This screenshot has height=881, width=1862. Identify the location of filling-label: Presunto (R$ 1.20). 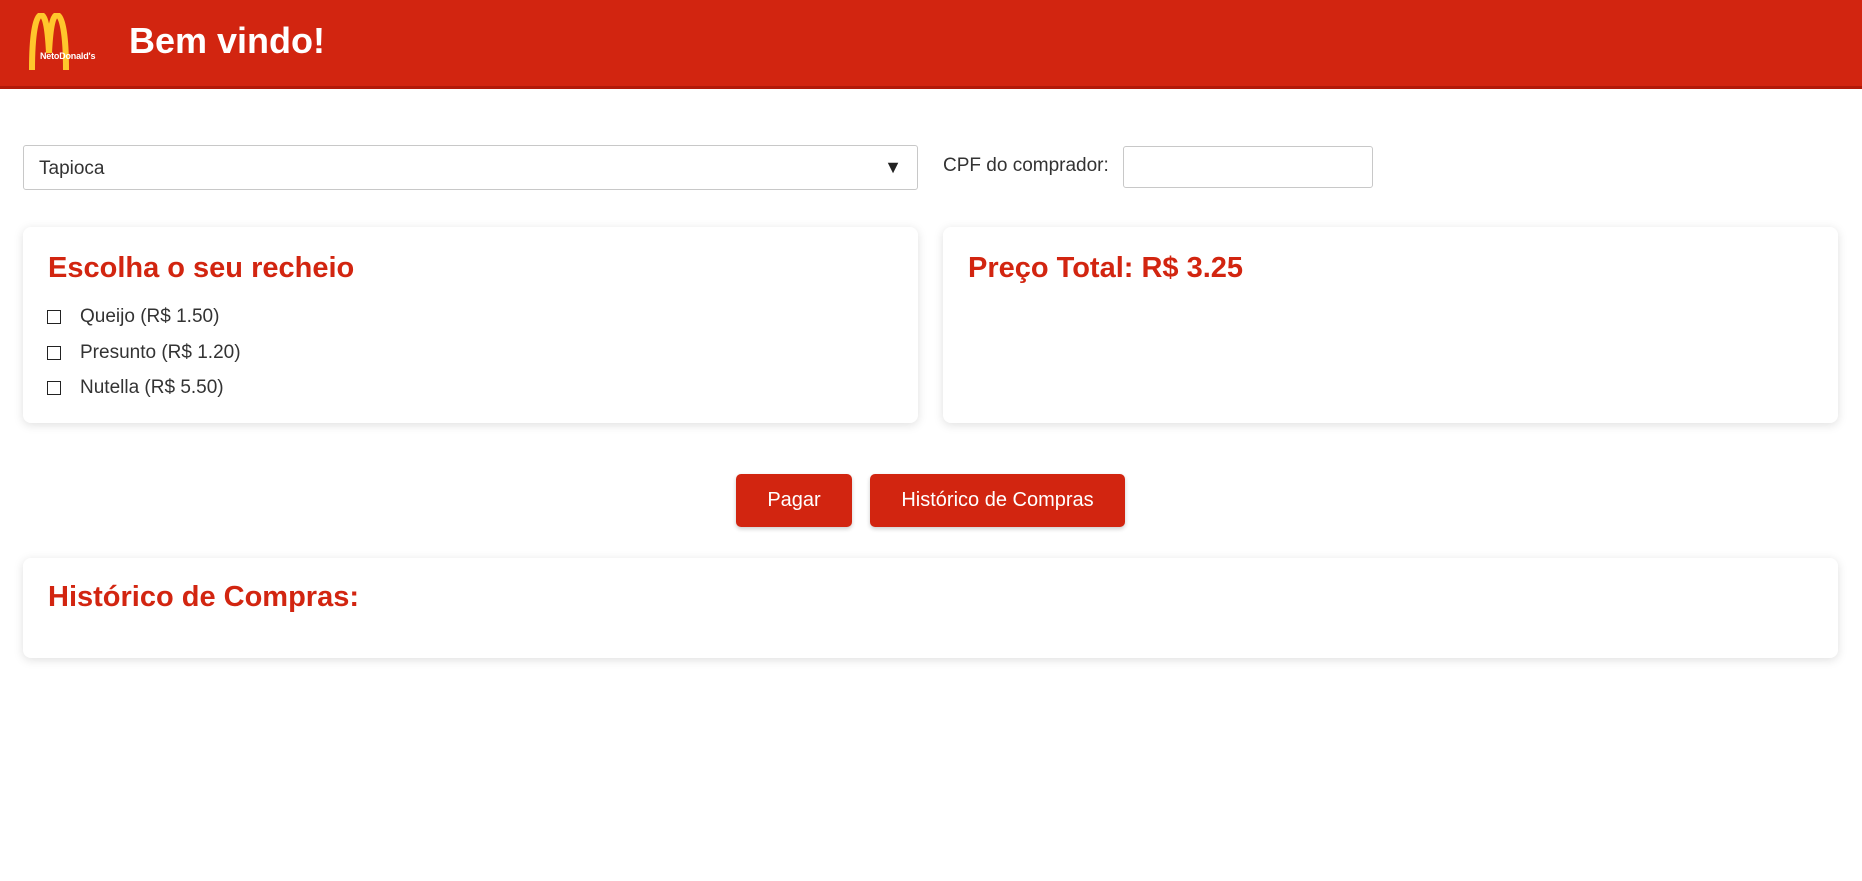
(160, 352).